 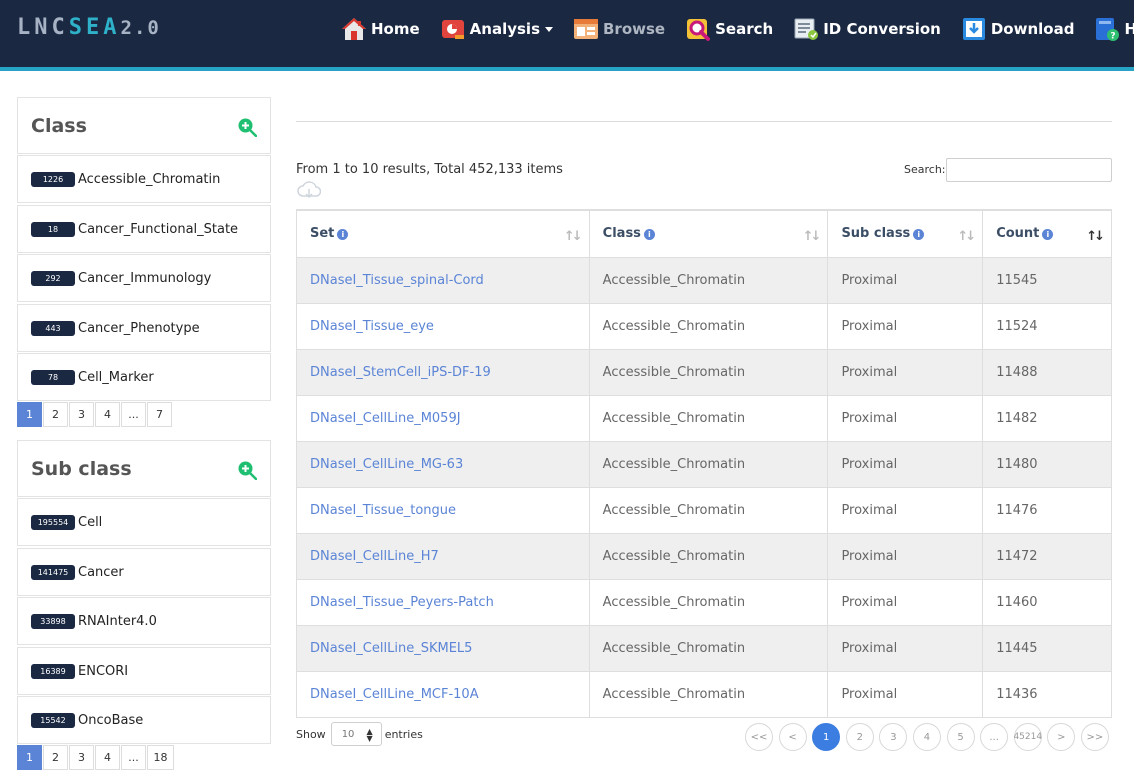 What do you see at coordinates (792, 737) in the screenshot?
I see `prev-page-button: <` at bounding box center [792, 737].